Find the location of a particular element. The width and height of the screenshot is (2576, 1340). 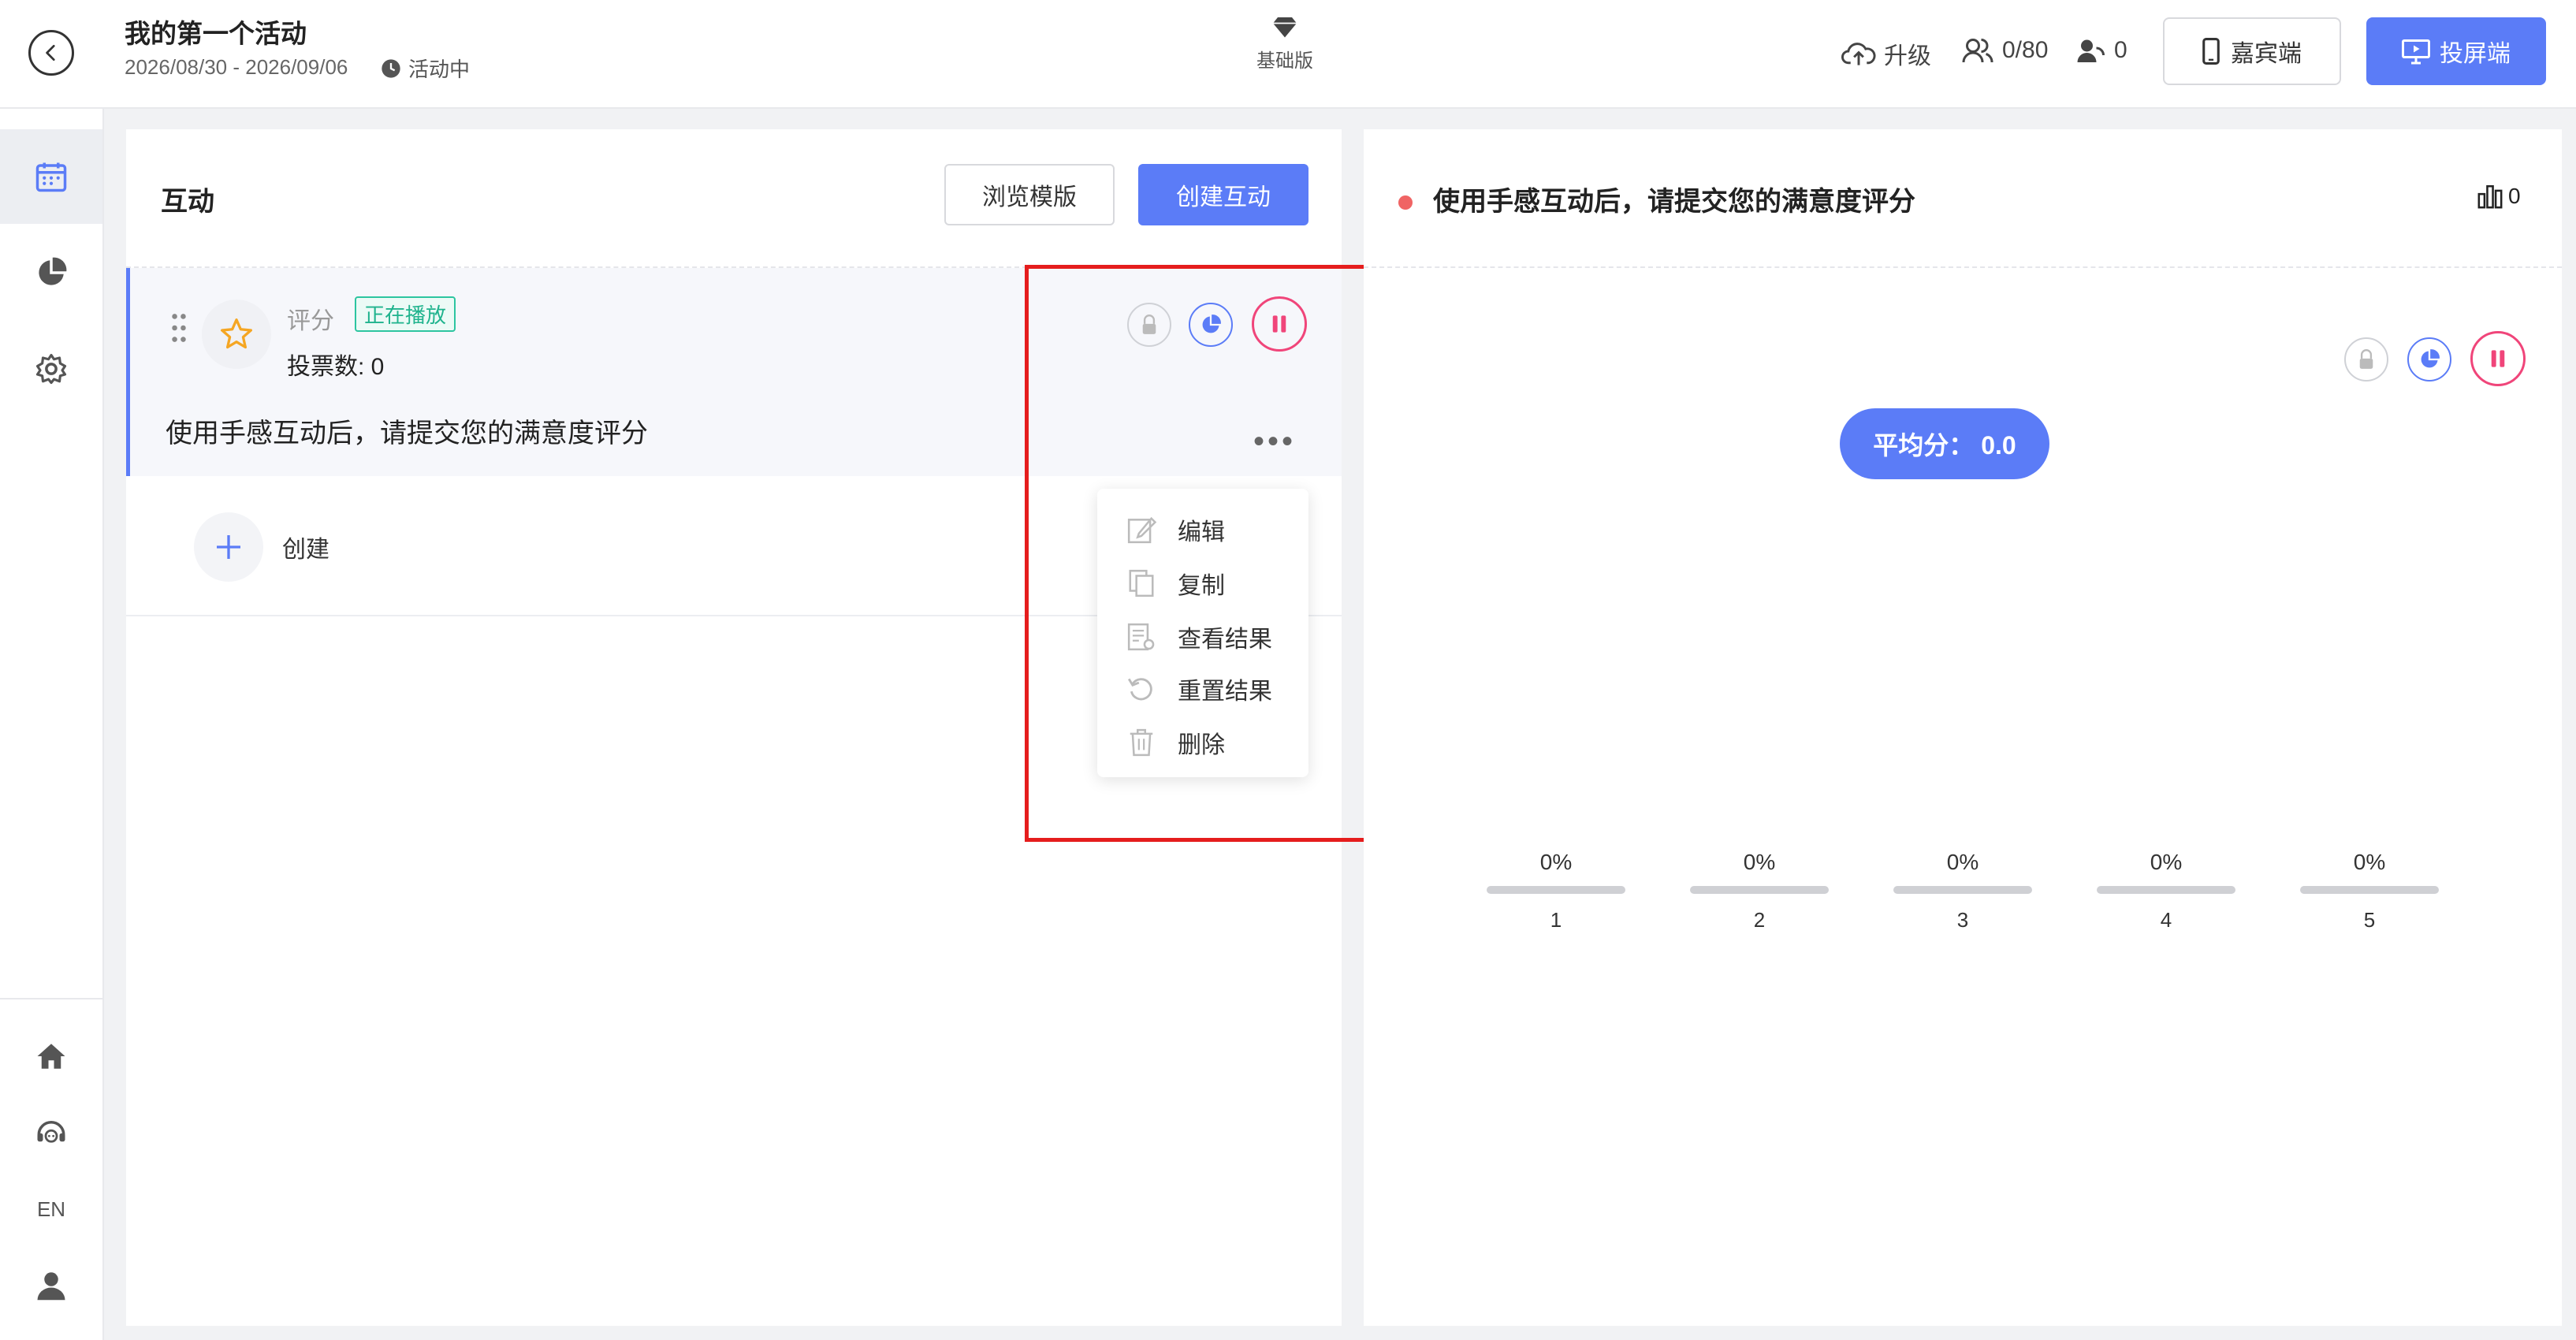

plus-icon-wrap is located at coordinates (228, 547).